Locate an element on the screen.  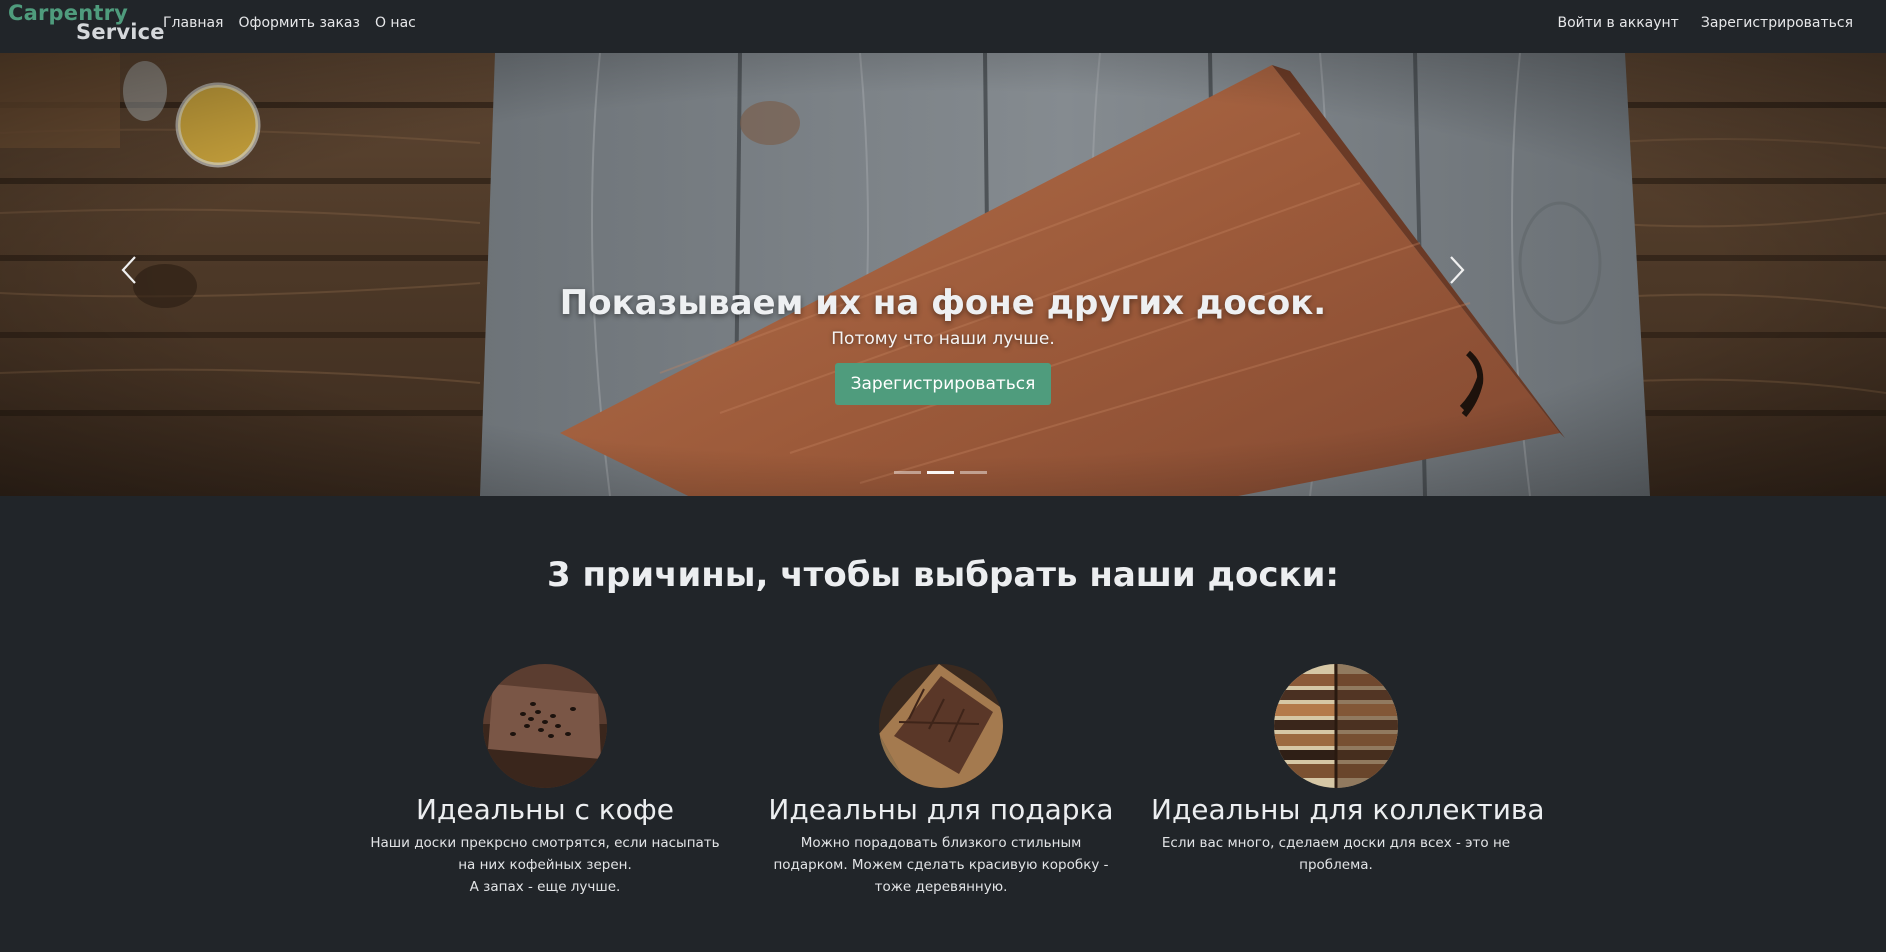
feature-text-coffee-line2: А запах - еще лучше. is located at coordinates (545, 887).